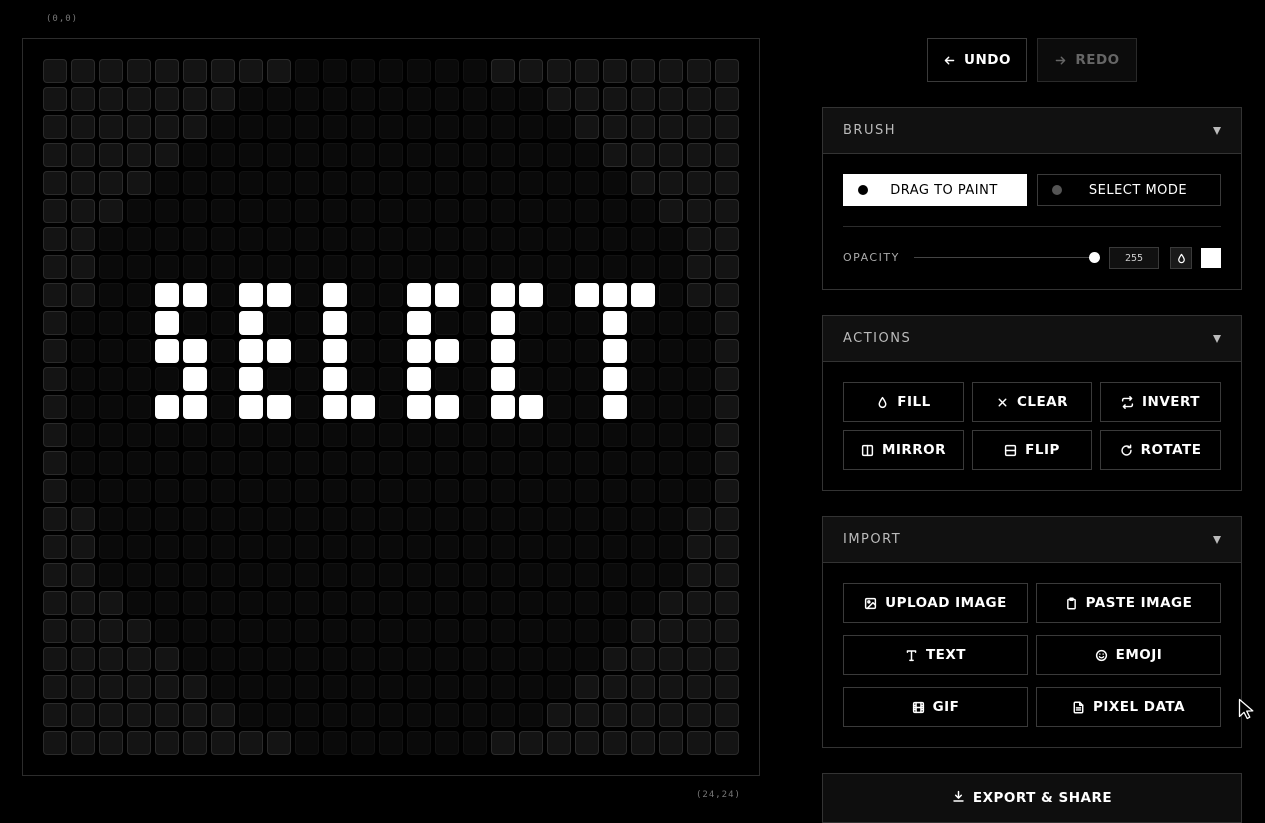 This screenshot has height=823, width=1265. What do you see at coordinates (1129, 190) in the screenshot?
I see `select-mode-button: SELECT MODE` at bounding box center [1129, 190].